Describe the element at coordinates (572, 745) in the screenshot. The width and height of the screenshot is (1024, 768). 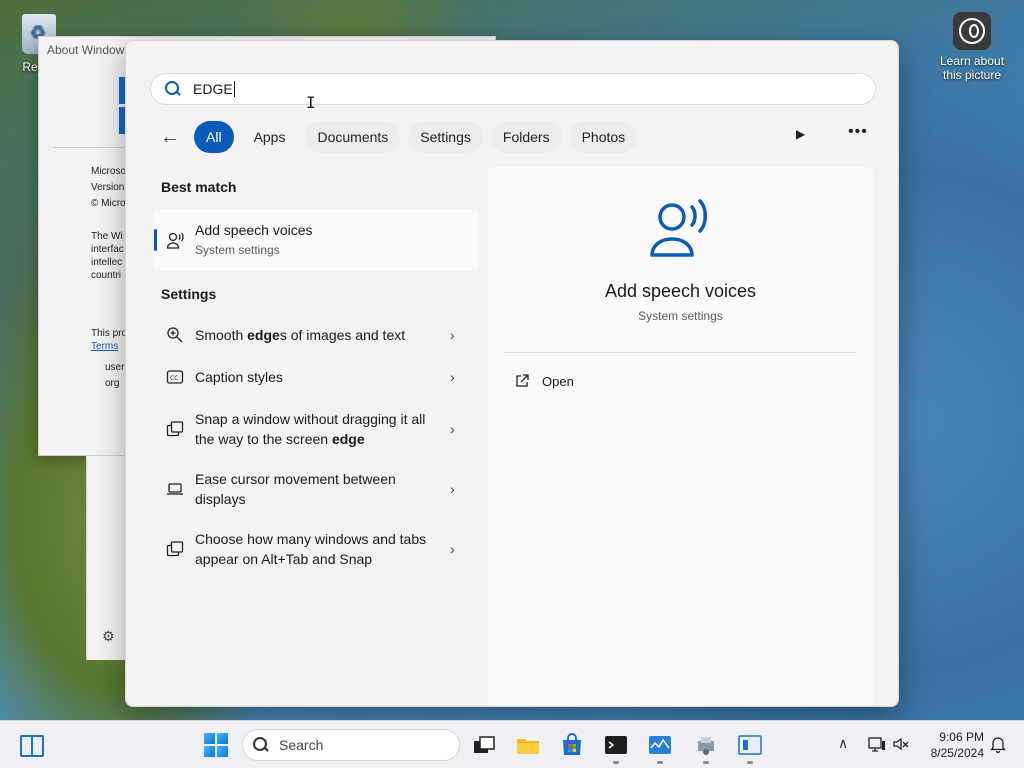
I see `microsoft-store-icon` at that location.